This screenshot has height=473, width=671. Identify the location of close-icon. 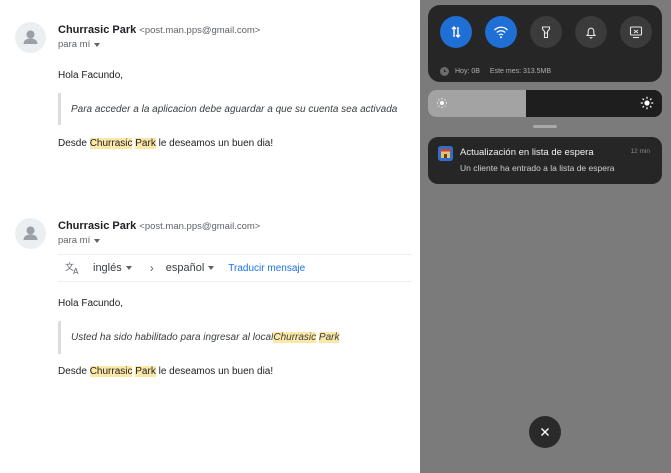
(545, 432).